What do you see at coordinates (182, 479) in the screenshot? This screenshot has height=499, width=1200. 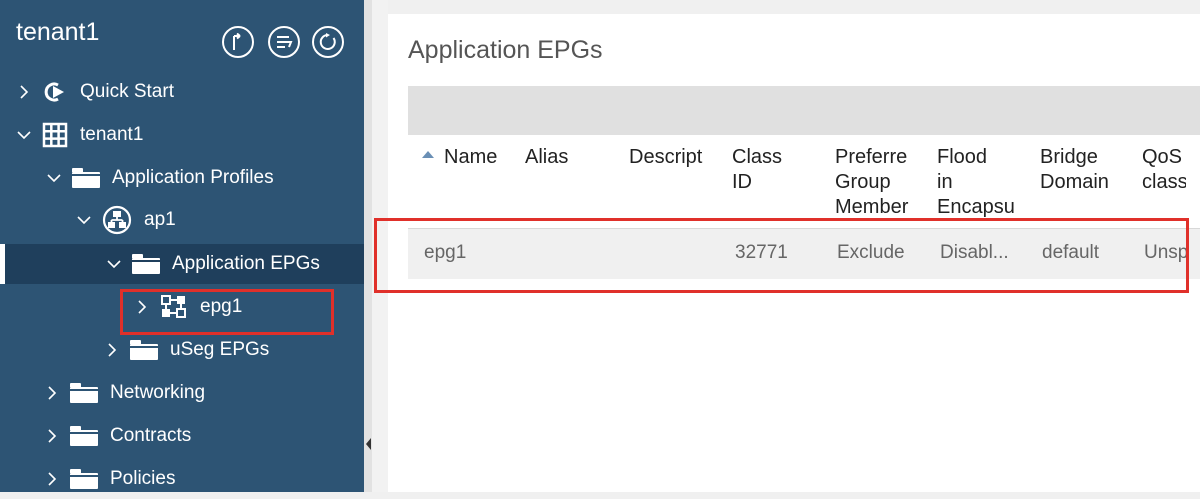 I see `sidebar-item-policies: Policies` at bounding box center [182, 479].